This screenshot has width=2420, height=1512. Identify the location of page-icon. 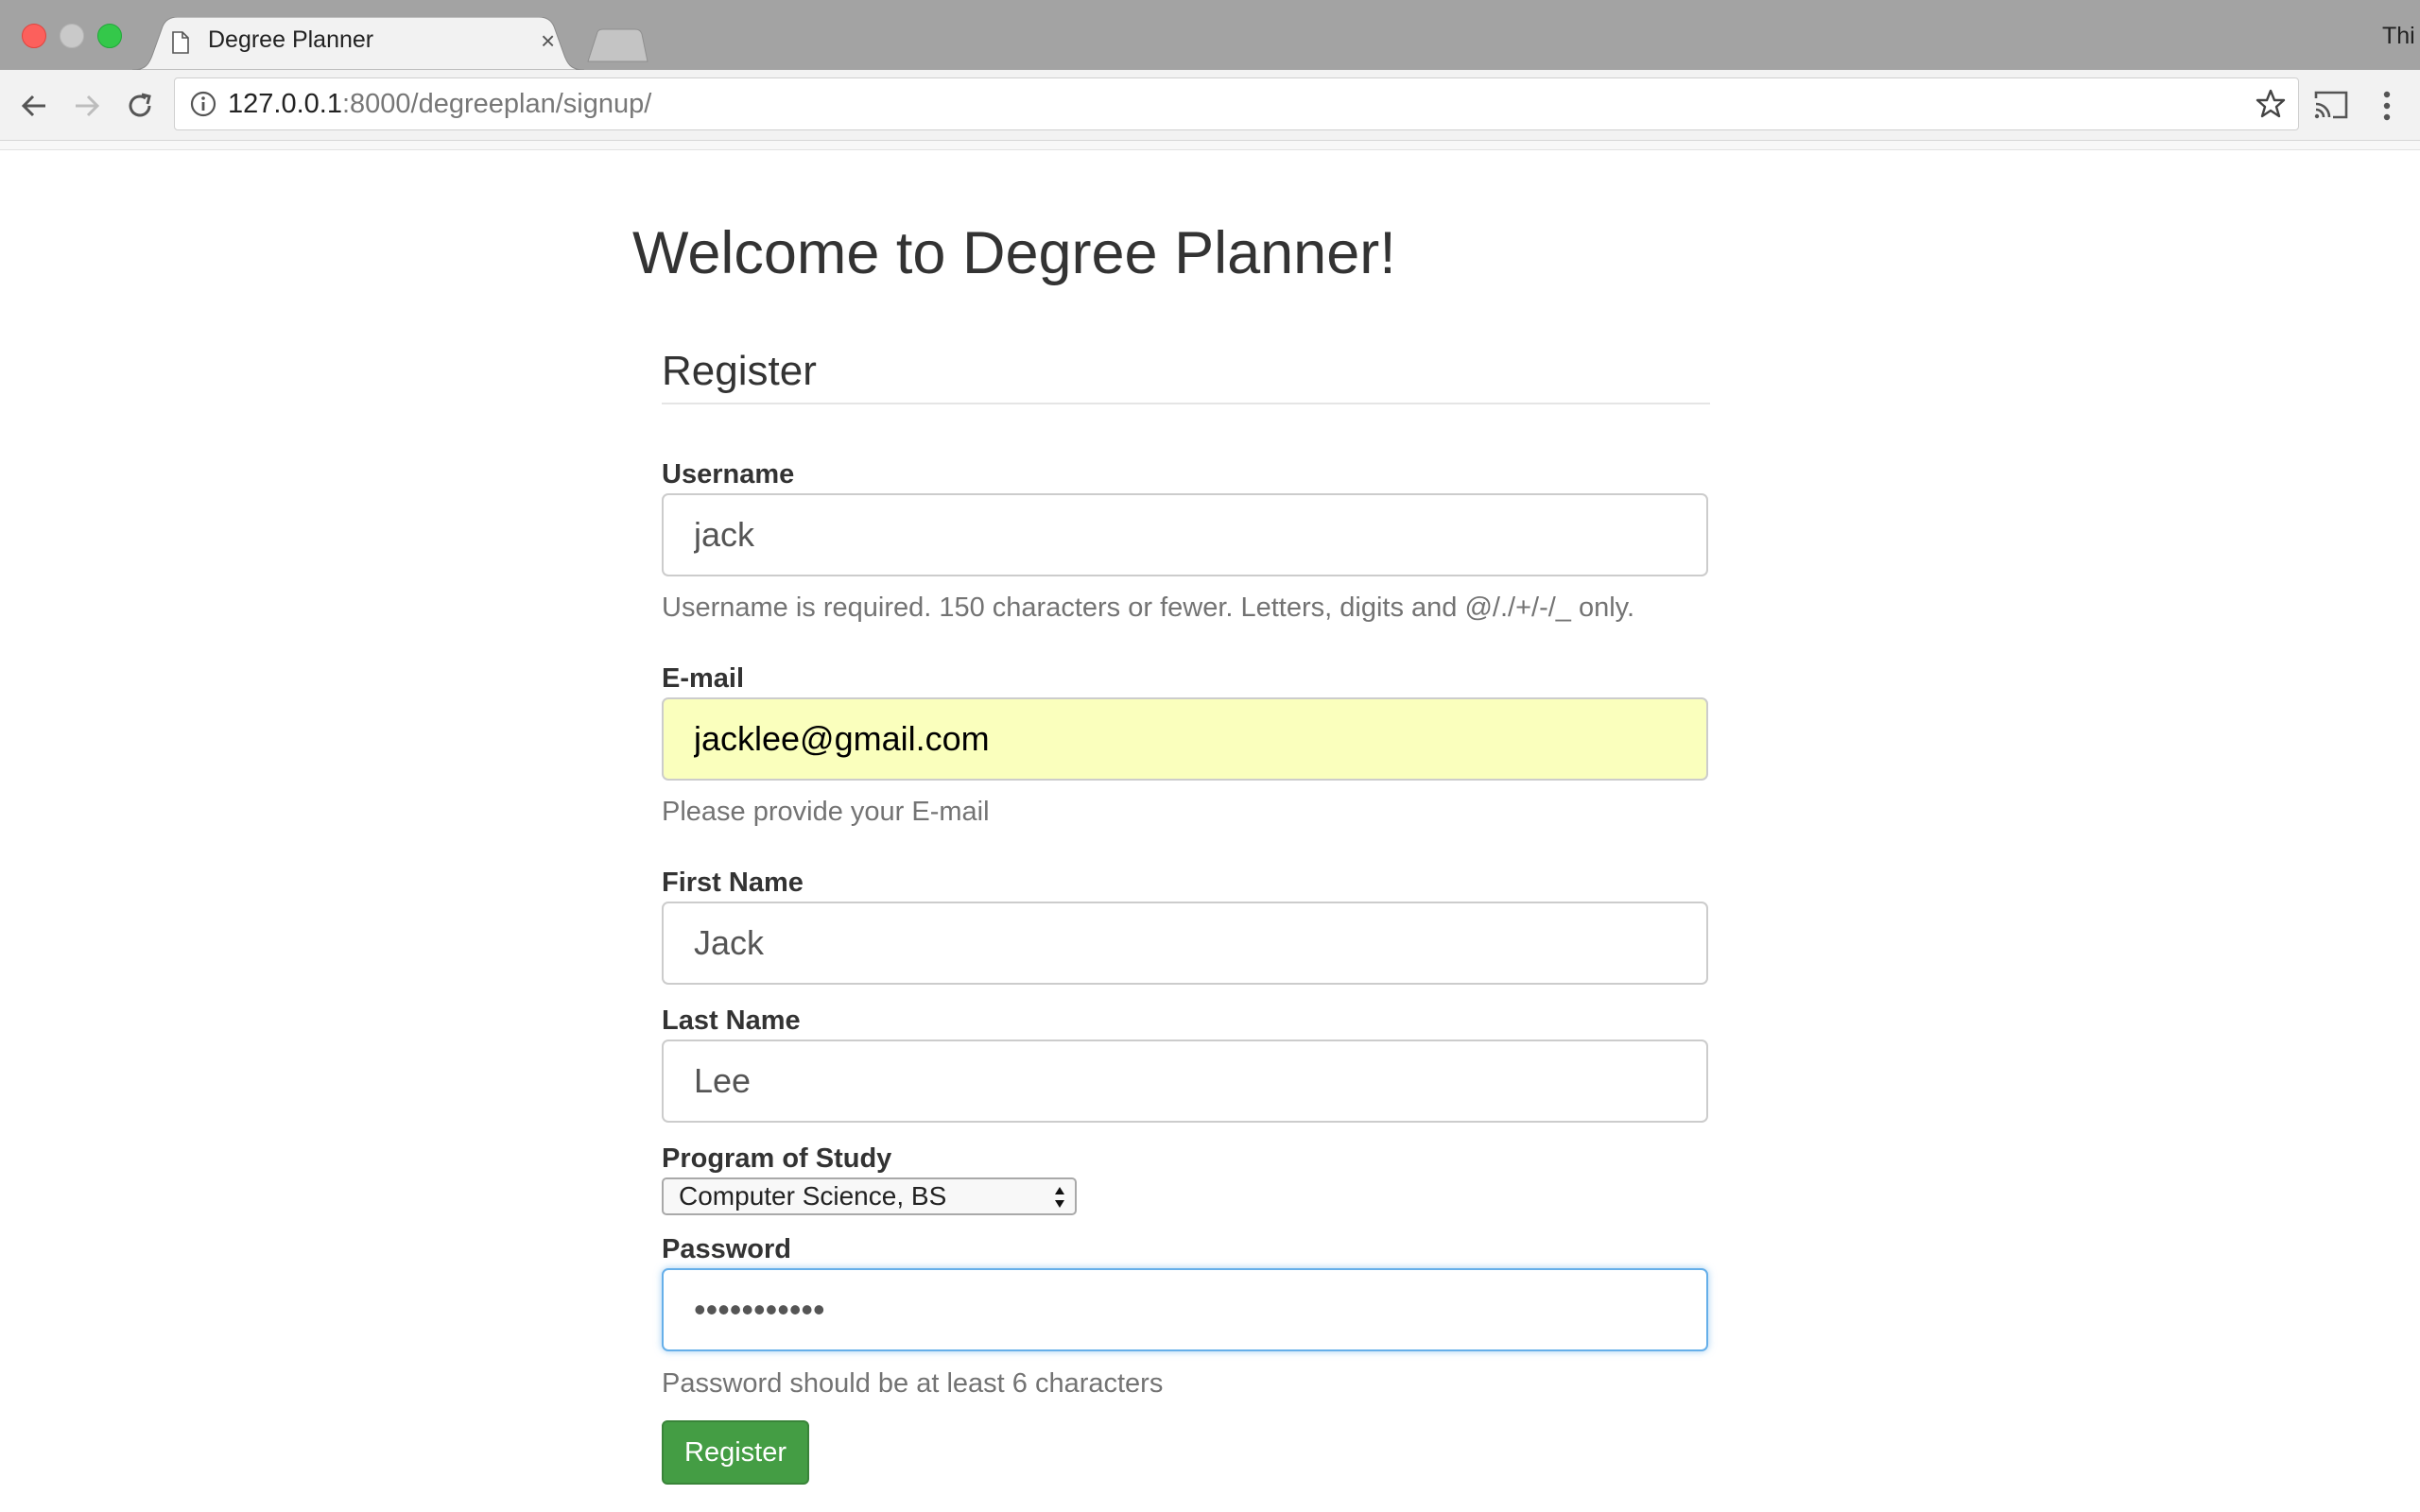
(180, 42).